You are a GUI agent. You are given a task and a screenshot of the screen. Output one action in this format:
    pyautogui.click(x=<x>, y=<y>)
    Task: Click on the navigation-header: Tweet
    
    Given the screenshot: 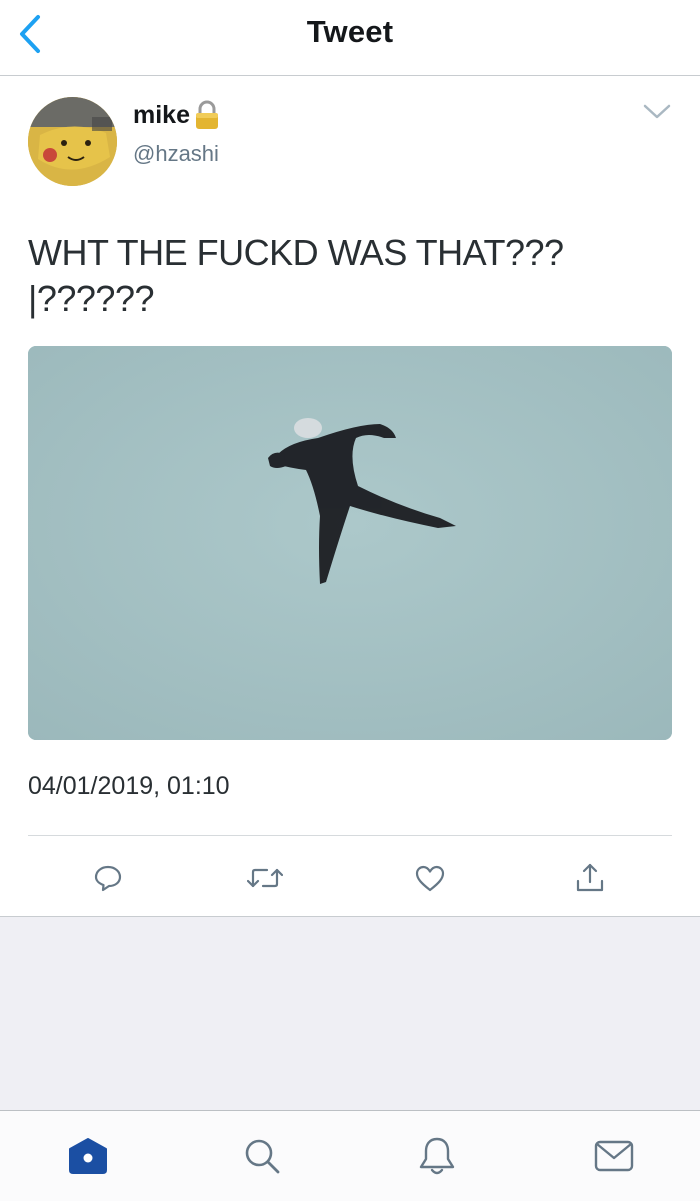 What is the action you would take?
    pyautogui.click(x=350, y=38)
    